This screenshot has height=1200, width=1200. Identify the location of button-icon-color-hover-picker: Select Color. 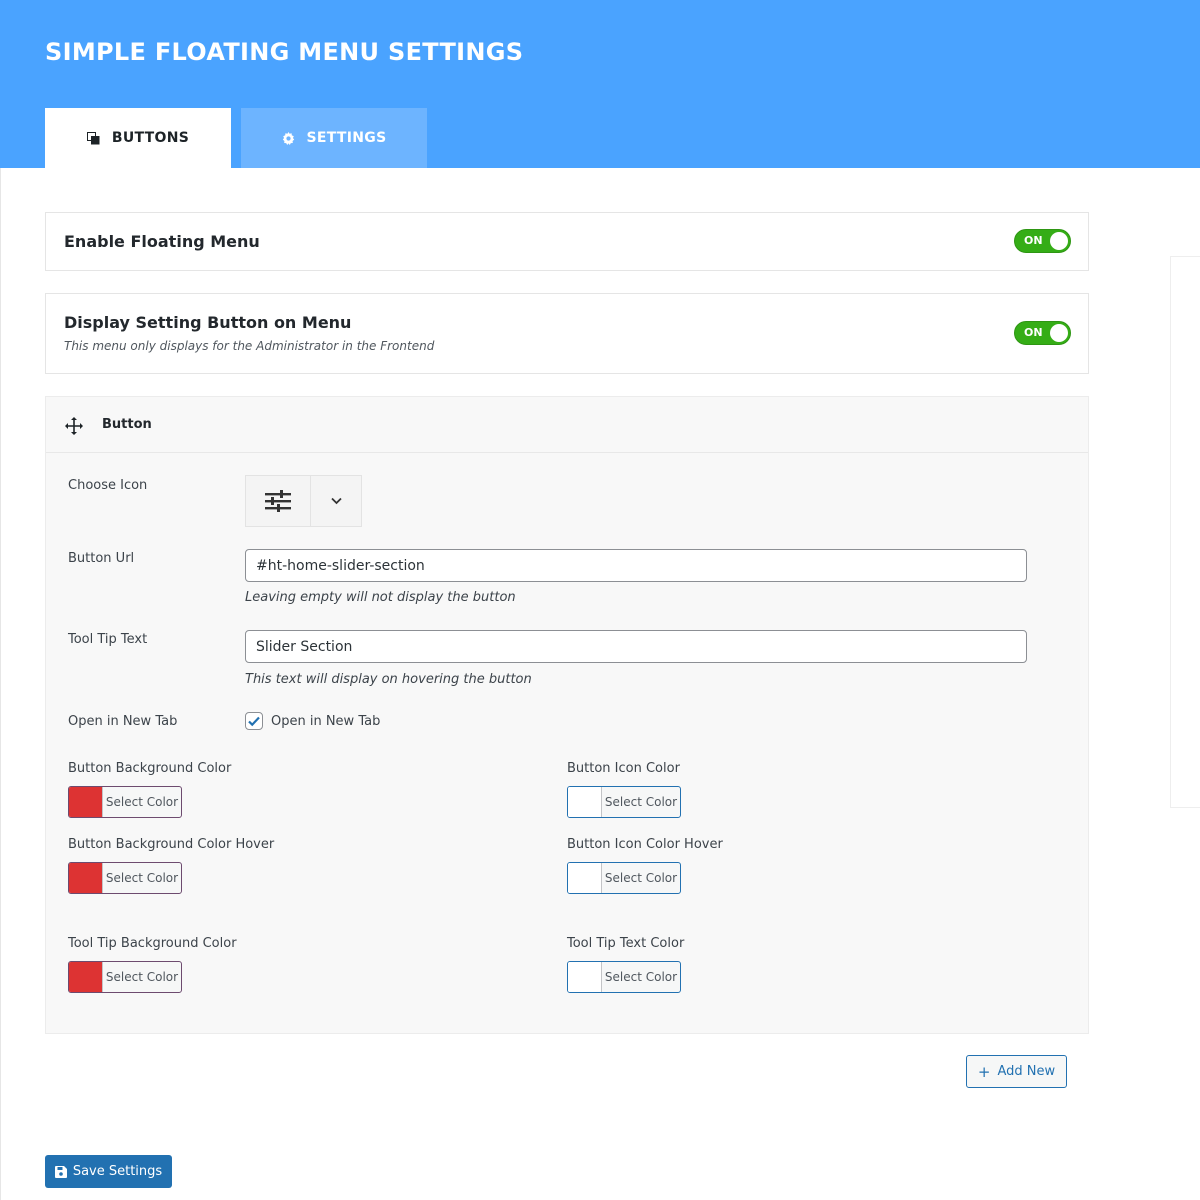
(624, 878).